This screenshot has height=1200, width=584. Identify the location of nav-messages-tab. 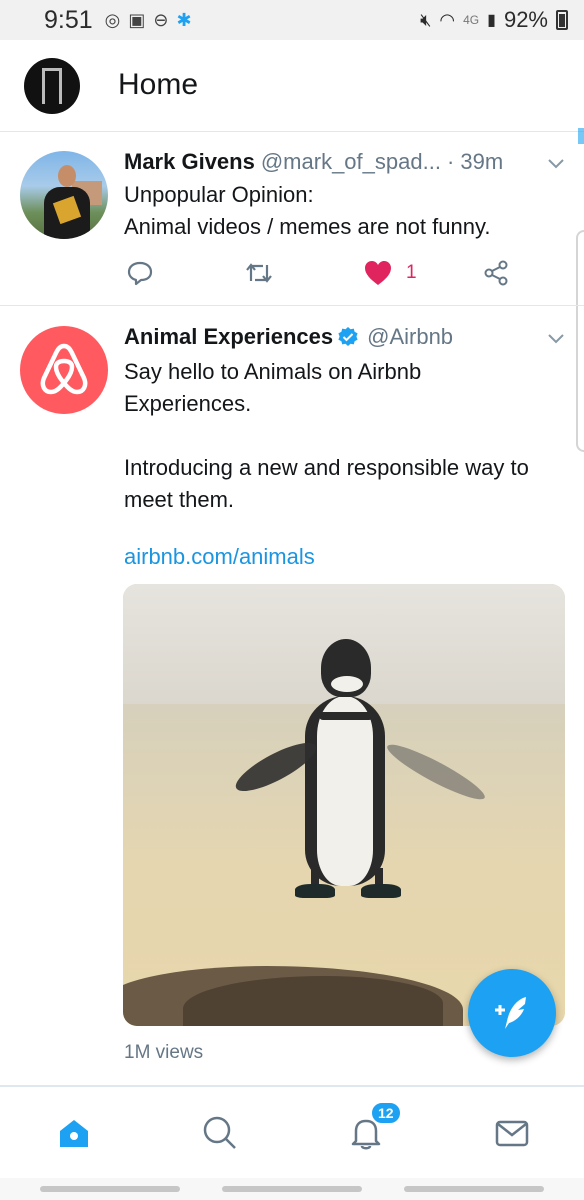
(512, 1133).